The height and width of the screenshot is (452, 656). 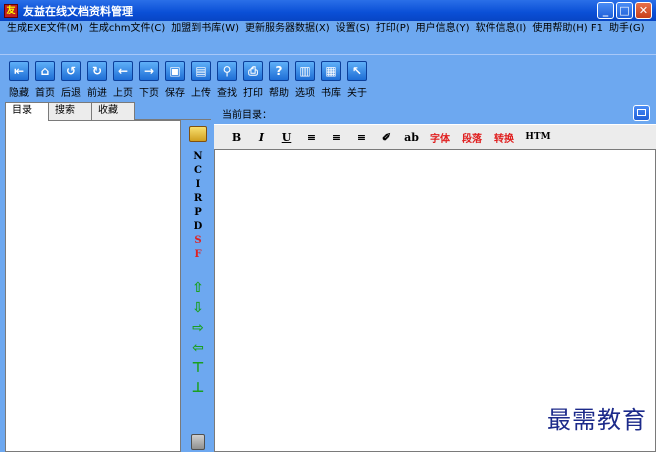 I want to click on side-tool-c: C, so click(x=198, y=171).